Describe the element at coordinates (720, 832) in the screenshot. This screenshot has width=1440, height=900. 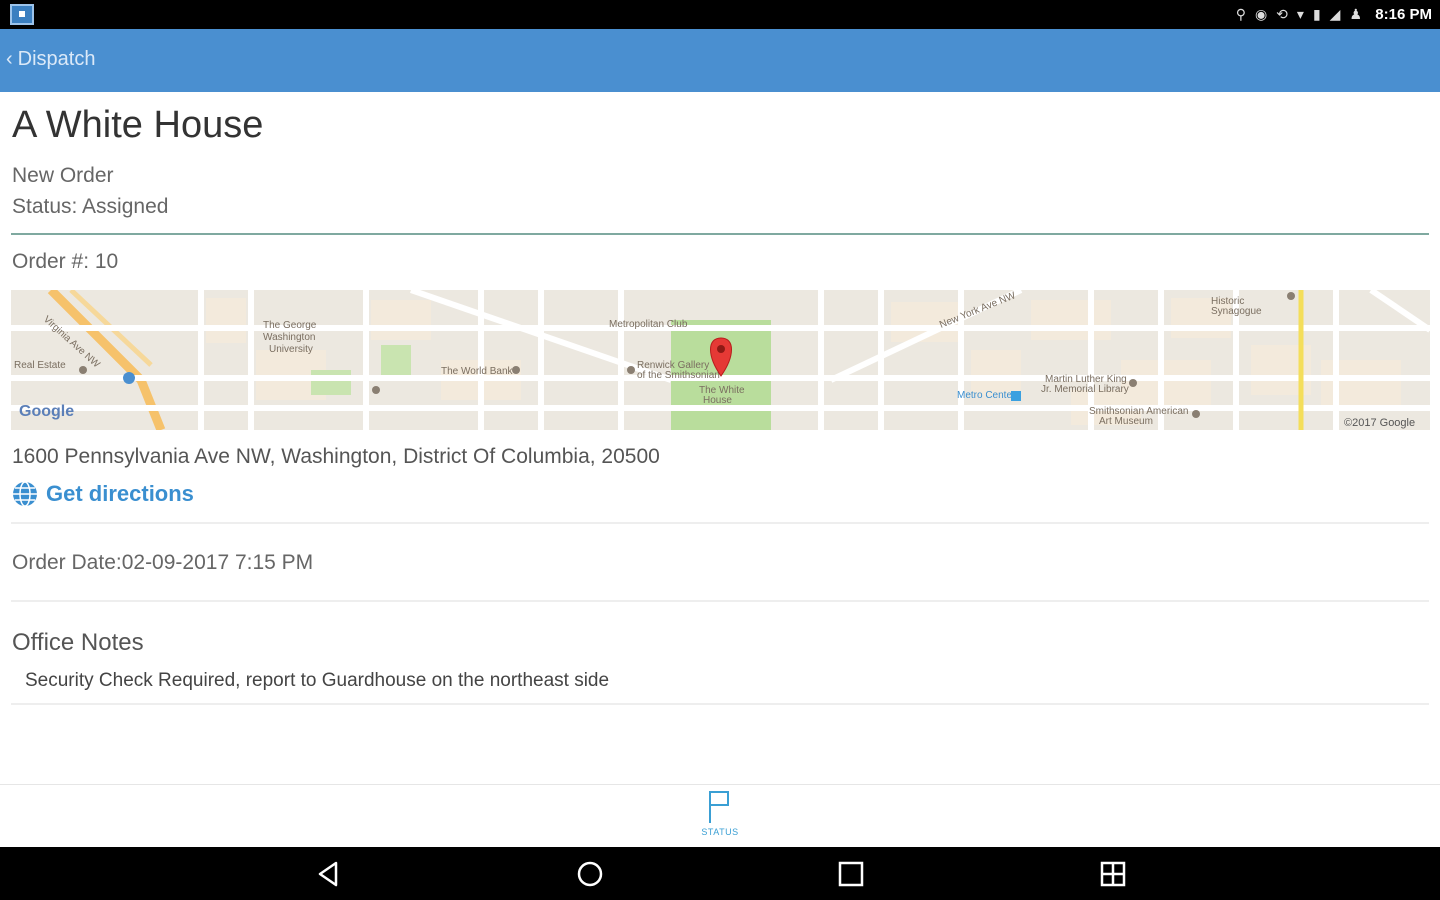
I see `tab-status-label: STATUS` at that location.